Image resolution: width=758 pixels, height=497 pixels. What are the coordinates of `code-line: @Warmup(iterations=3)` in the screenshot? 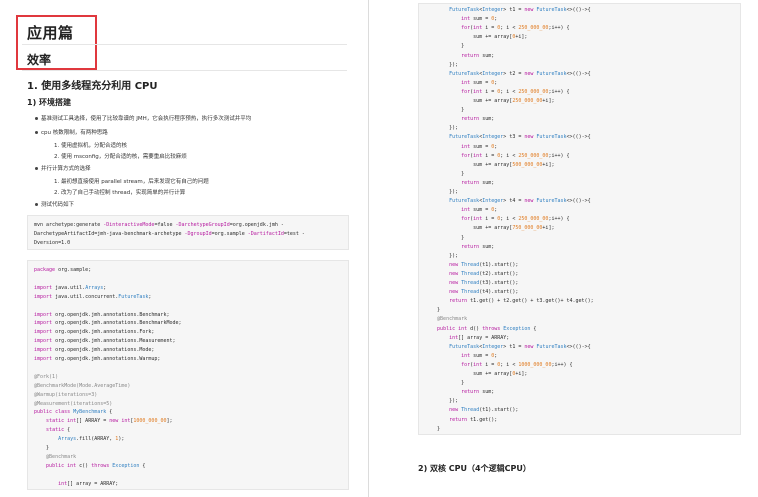 It's located at (66, 394).